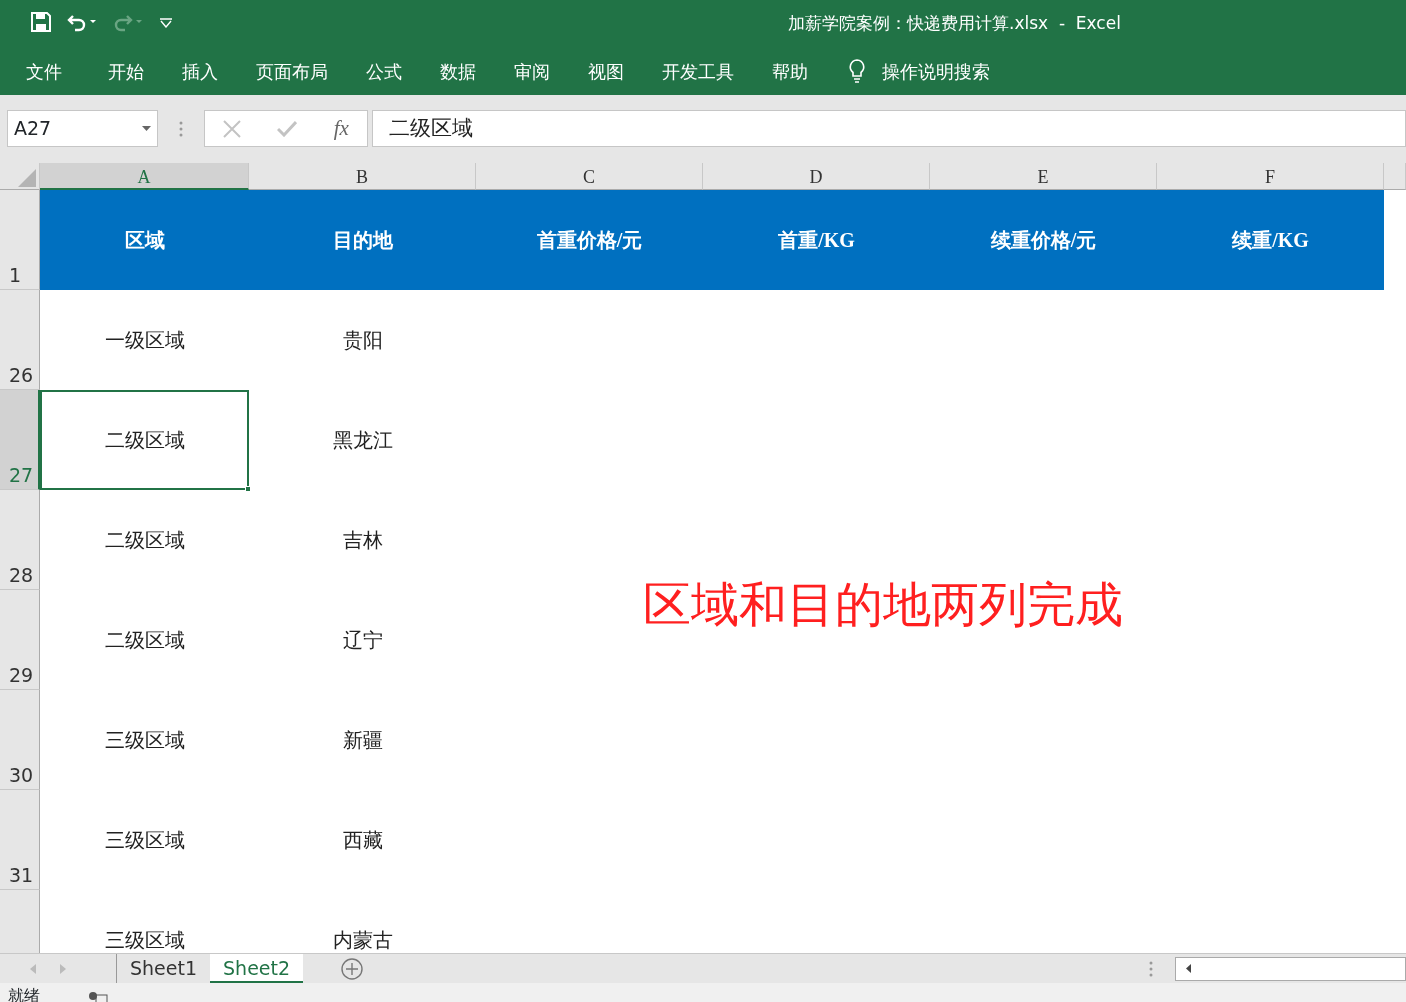  Describe the element at coordinates (936, 71) in the screenshot. I see `tell-me-search: 操作说明搜索` at that location.